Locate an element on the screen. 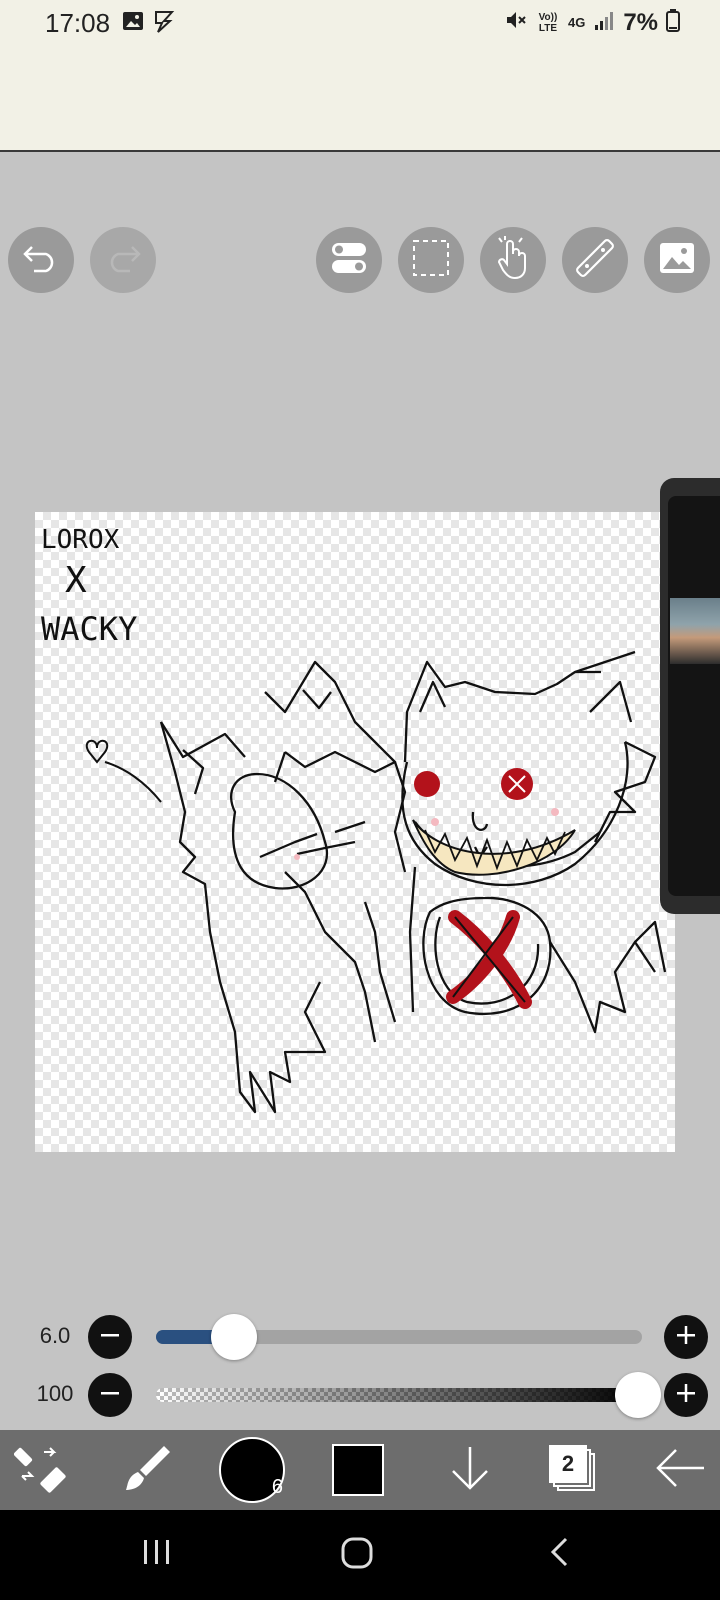  opacity-track is located at coordinates (399, 1395).